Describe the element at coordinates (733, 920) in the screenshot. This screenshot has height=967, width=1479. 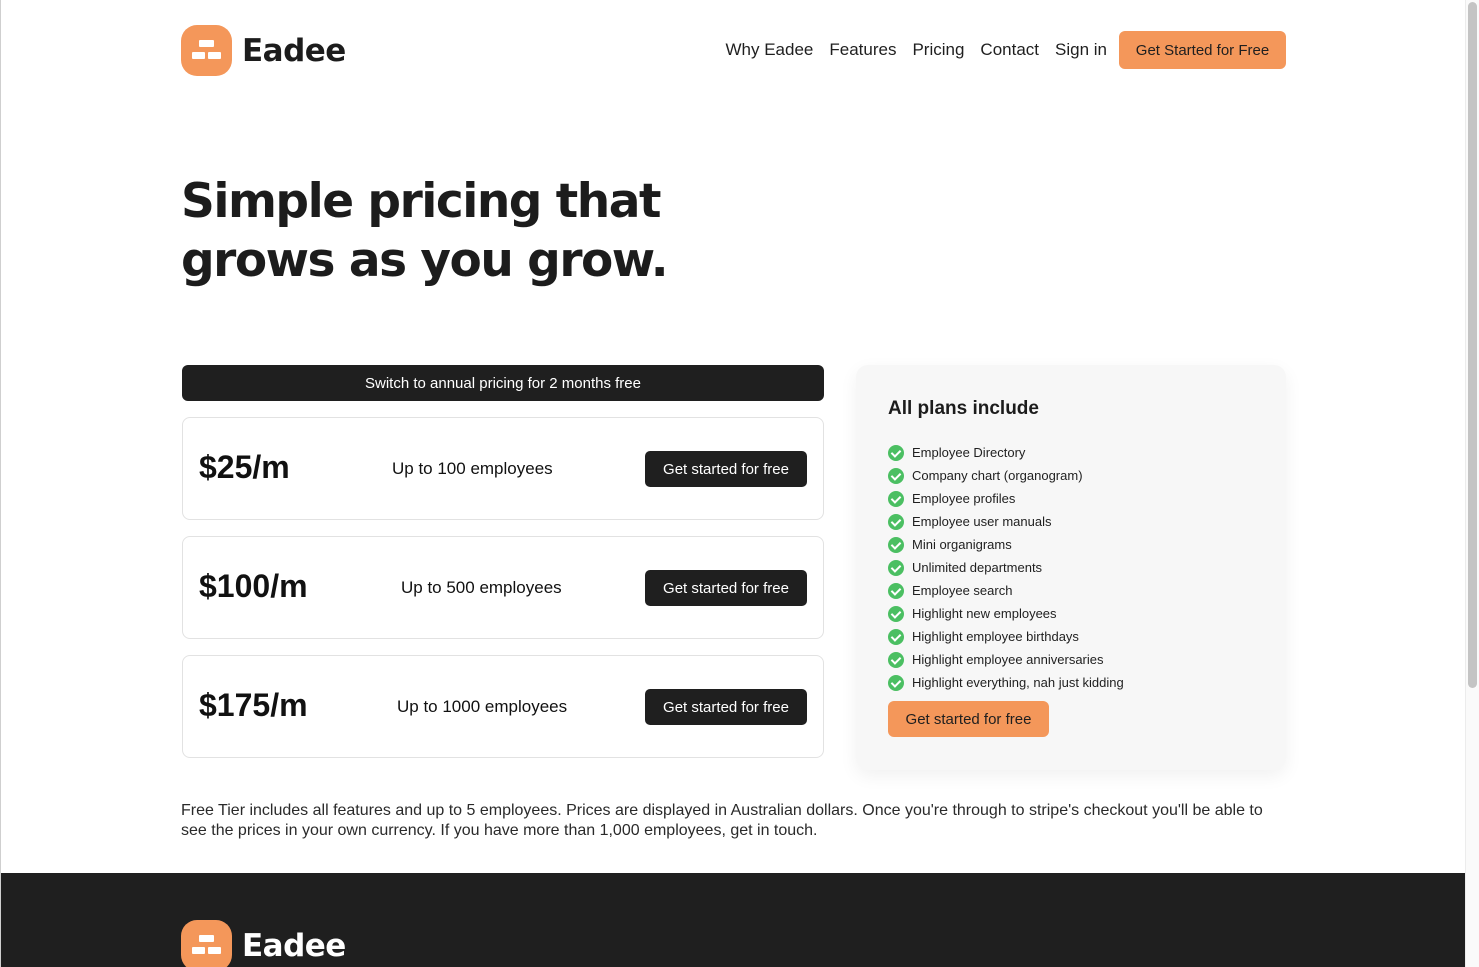
I see `site-footer: Eadee` at that location.